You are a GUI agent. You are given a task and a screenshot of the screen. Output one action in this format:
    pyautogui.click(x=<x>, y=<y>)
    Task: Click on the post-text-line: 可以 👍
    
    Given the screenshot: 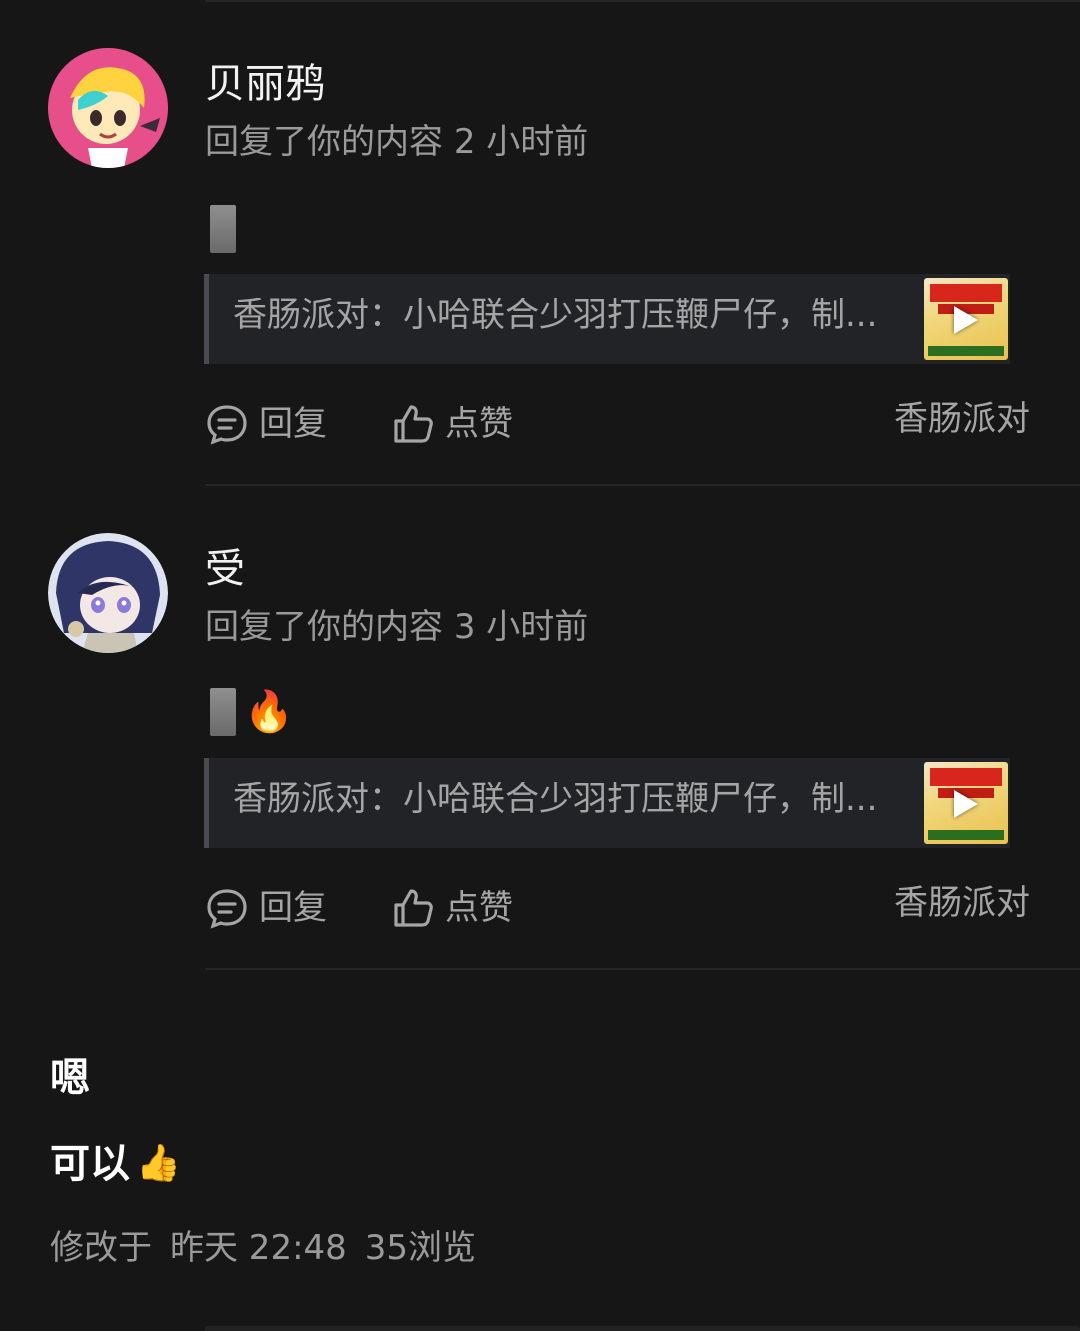 What is the action you would take?
    pyautogui.click(x=115, y=1164)
    